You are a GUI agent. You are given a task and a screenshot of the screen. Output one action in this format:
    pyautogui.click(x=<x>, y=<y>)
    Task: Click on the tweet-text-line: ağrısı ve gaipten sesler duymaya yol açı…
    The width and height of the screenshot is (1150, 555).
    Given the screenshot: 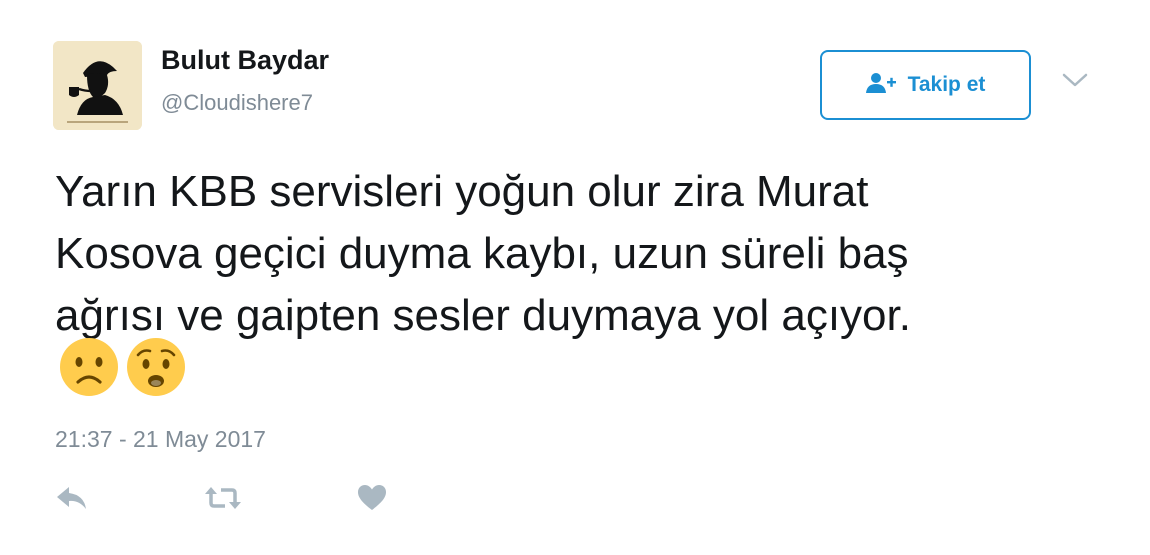 What is the action you would take?
    pyautogui.click(x=483, y=315)
    